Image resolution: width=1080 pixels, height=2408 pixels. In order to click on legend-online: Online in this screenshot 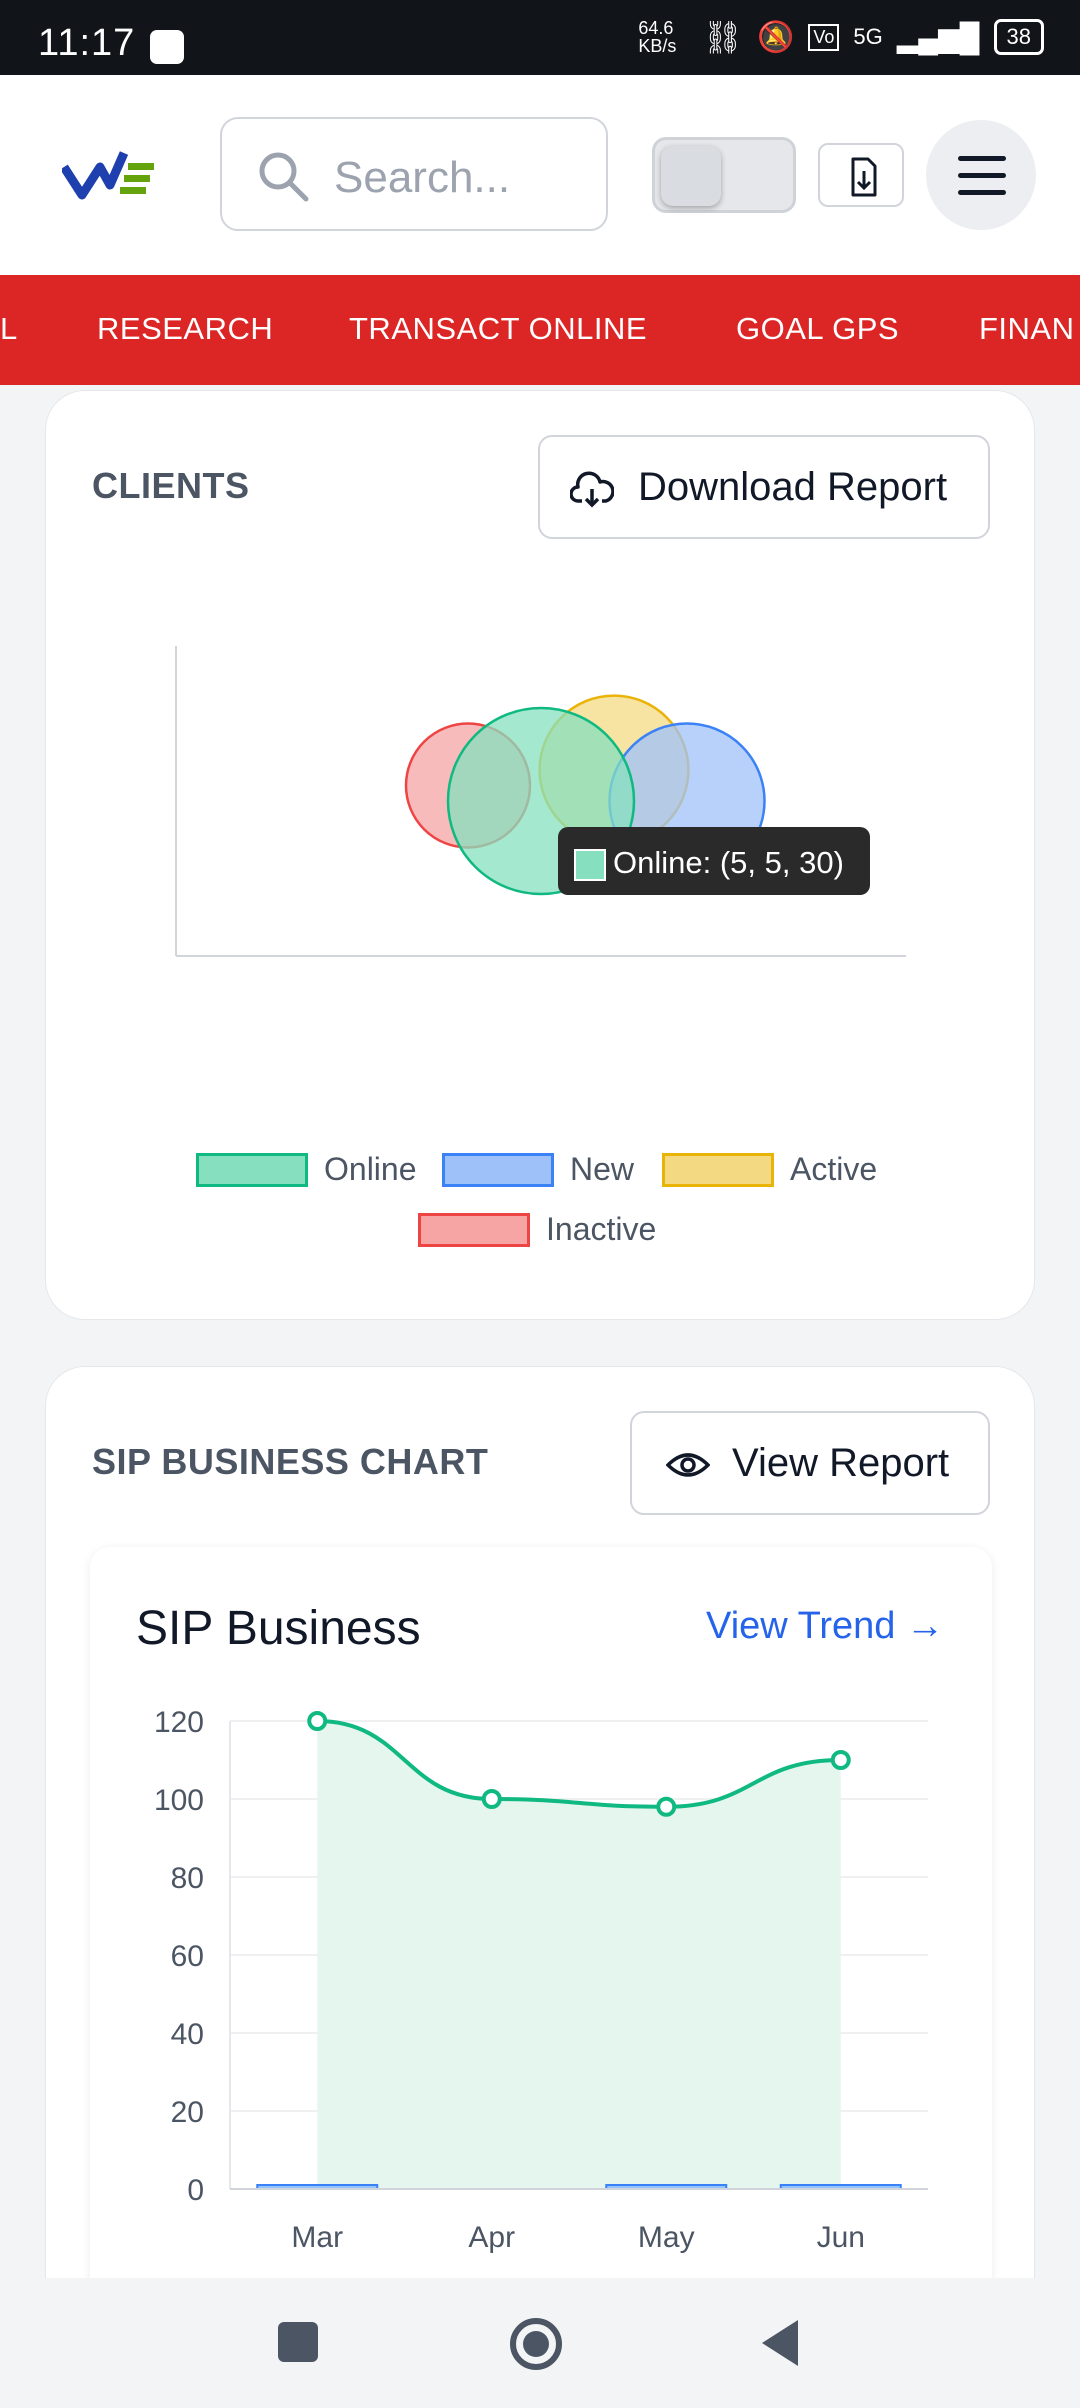, I will do `click(306, 1169)`.